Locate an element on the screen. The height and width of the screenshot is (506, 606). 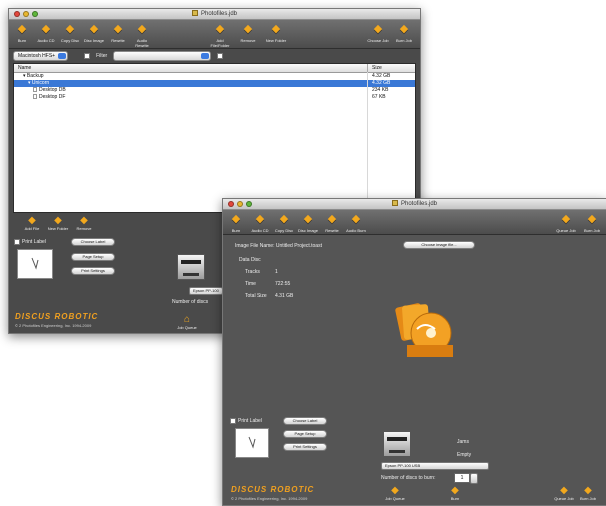
burn-status-icon: ◆ is located at coordinates (455, 490).